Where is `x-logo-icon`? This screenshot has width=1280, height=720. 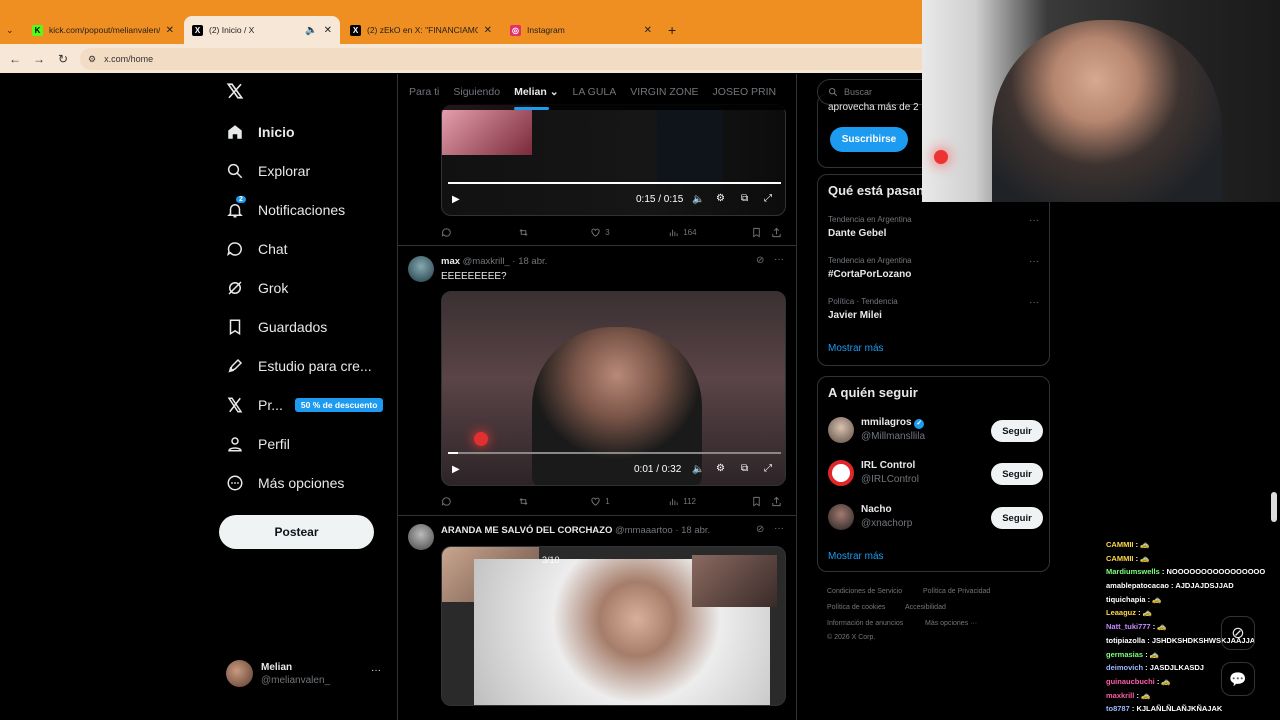
x-logo-icon is located at coordinates (235, 93).